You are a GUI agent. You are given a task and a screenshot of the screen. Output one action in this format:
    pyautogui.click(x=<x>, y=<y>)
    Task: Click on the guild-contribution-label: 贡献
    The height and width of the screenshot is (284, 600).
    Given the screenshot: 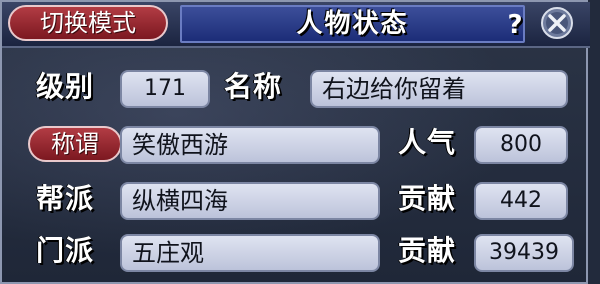 What is the action you would take?
    pyautogui.click(x=427, y=198)
    